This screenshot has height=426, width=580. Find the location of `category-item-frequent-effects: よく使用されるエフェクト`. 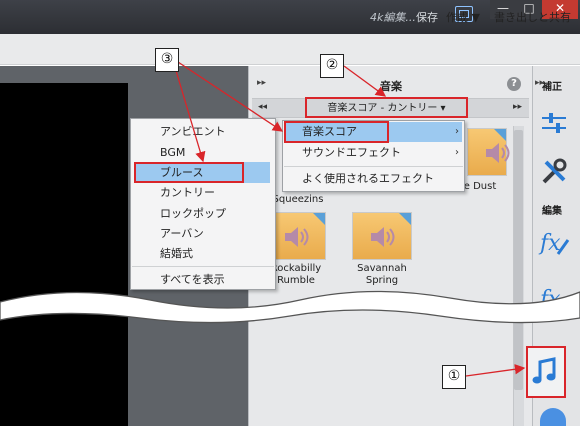

category-item-frequent-effects: よく使用されるエフェクト is located at coordinates (373, 178).